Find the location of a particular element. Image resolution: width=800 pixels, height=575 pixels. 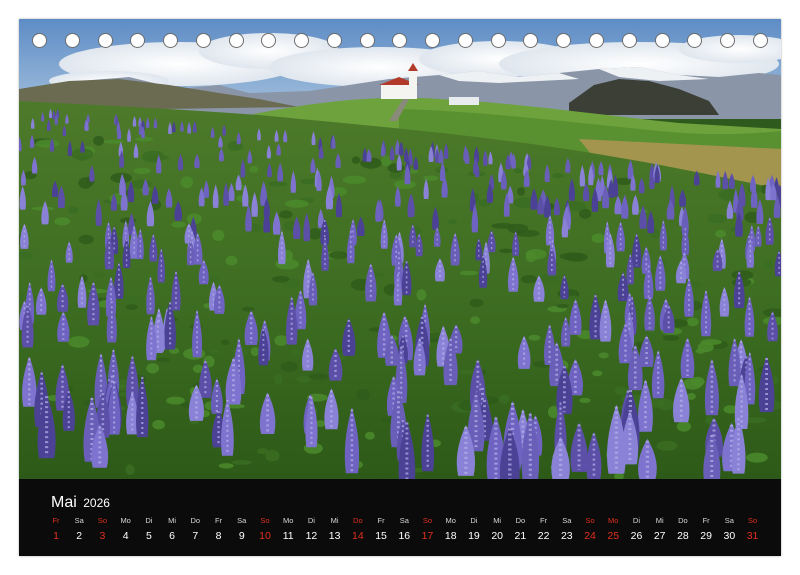

calendar-day: So 24 is located at coordinates (590, 532).